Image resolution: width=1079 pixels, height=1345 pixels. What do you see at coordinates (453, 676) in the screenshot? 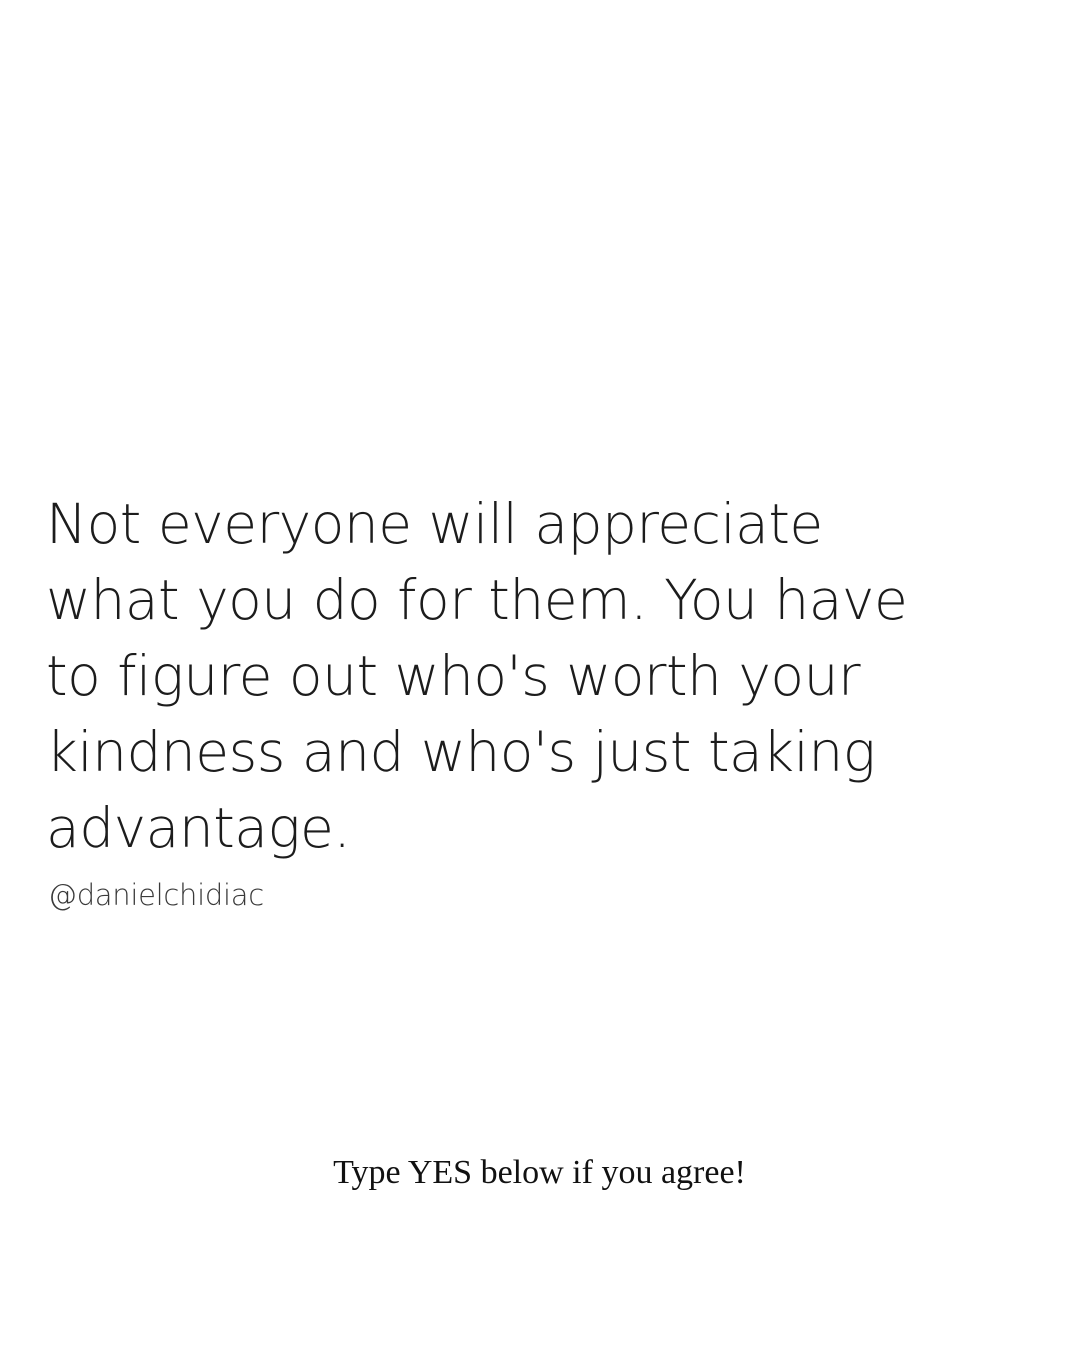
I see `quote-line-3: to figure out who's worth your` at bounding box center [453, 676].